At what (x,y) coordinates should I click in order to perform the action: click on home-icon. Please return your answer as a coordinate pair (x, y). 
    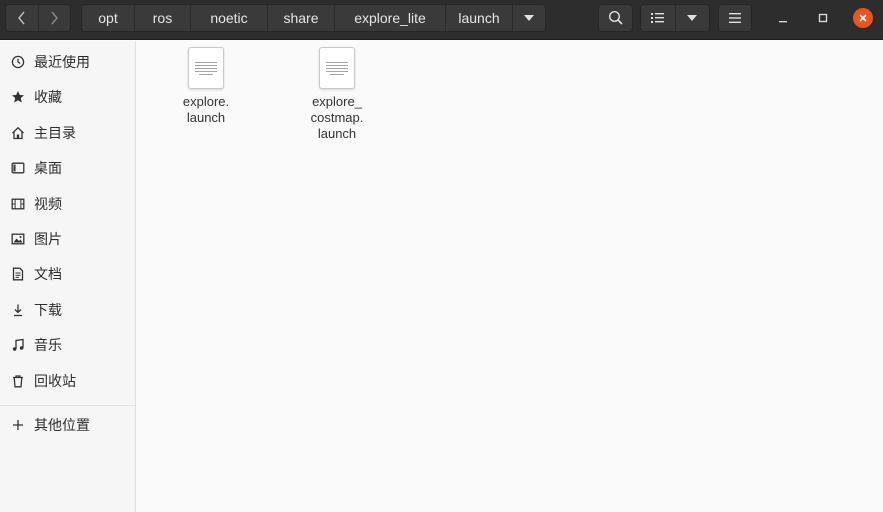
    Looking at the image, I should click on (18, 133).